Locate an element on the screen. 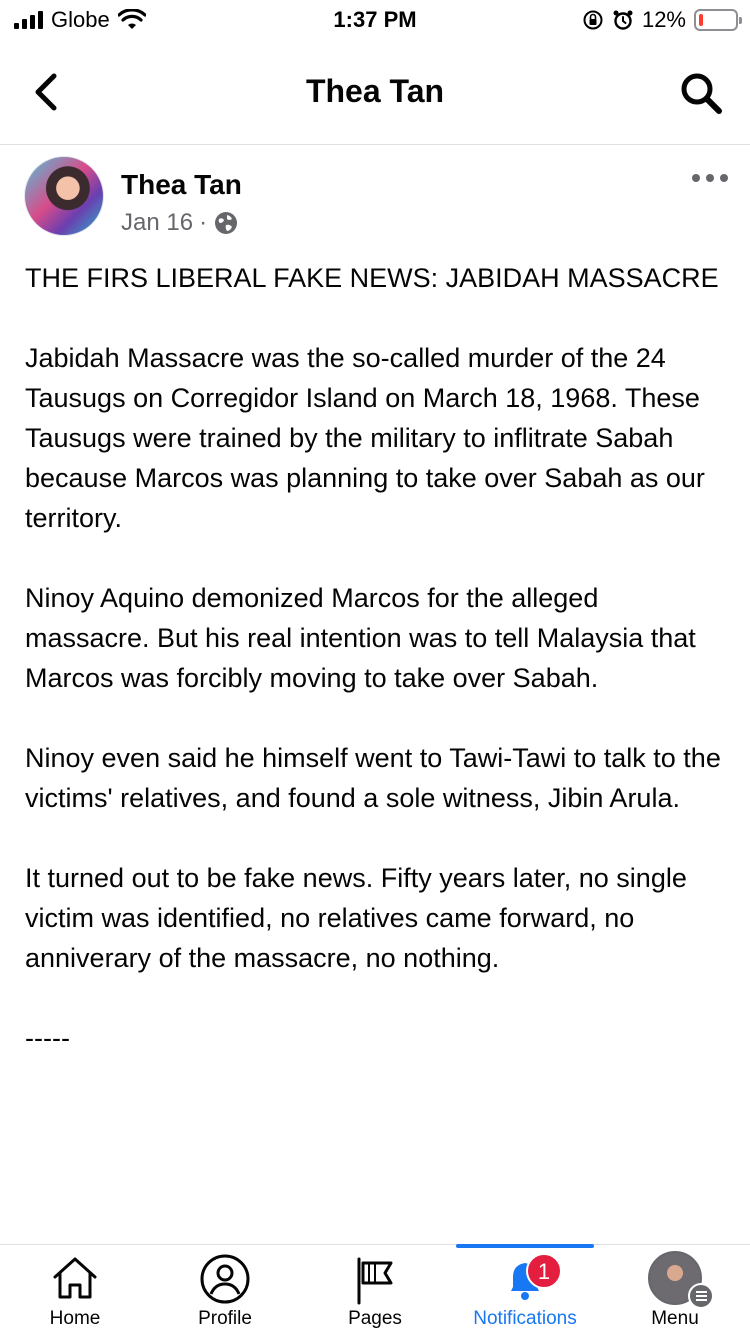  bottom-tab-bar: Home Profile Pages 1 Notifications Menu is located at coordinates (375, 1289).